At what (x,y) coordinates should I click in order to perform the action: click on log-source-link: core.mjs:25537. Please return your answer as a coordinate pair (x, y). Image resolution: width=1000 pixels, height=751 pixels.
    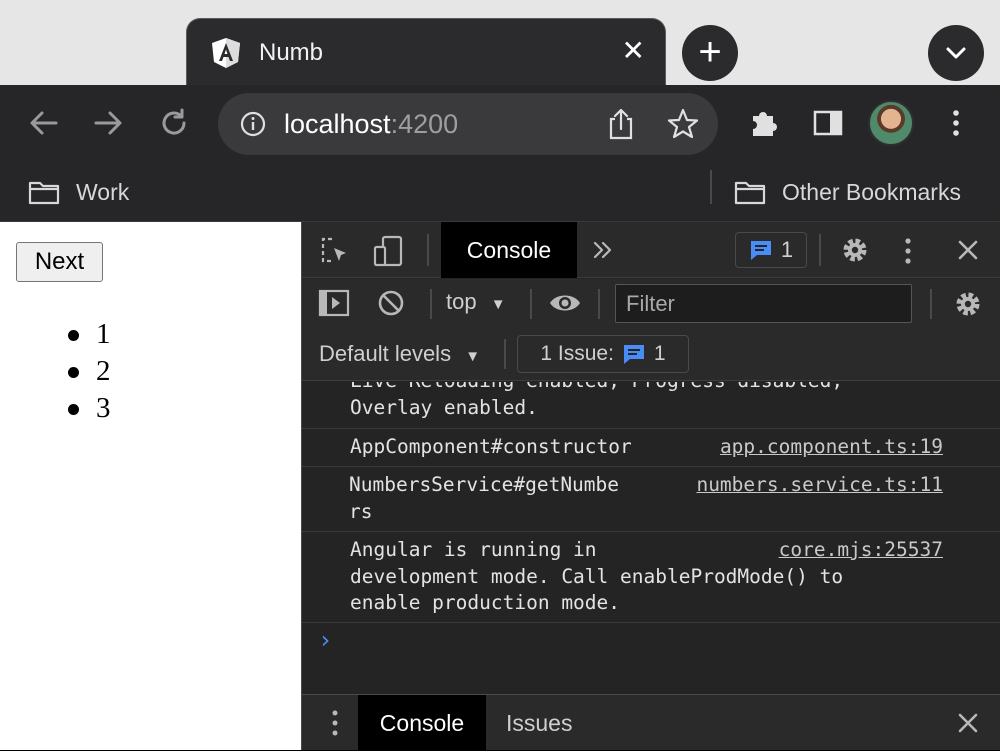
    Looking at the image, I should click on (861, 550).